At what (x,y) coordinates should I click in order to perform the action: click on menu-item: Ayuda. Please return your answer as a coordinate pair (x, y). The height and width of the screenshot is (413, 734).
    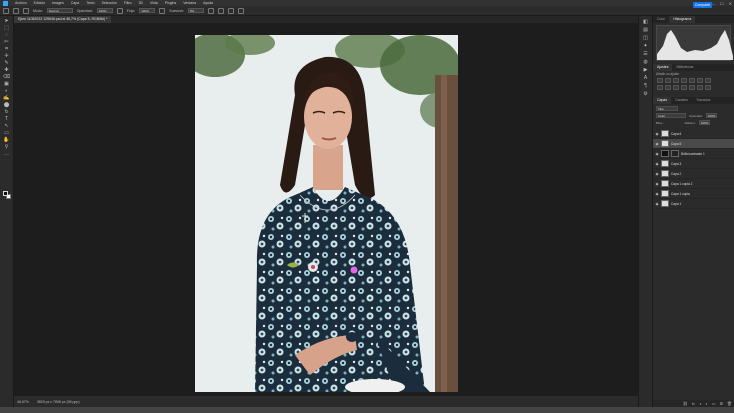
    Looking at the image, I should click on (208, 3).